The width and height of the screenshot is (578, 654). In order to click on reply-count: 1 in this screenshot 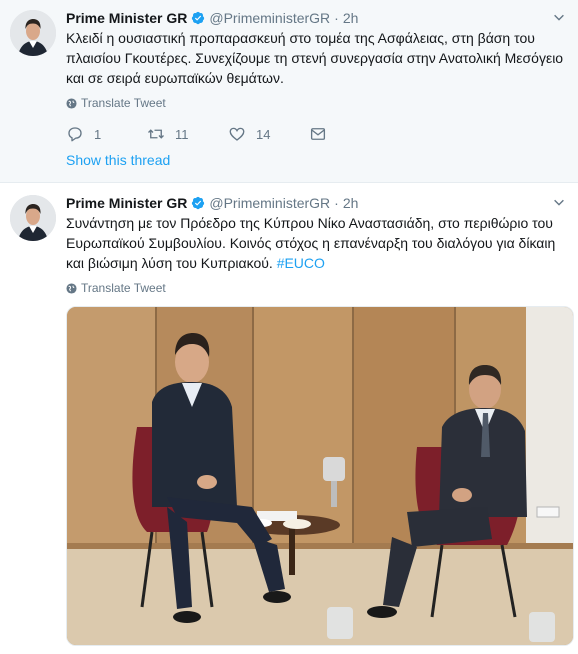, I will do `click(98, 134)`.